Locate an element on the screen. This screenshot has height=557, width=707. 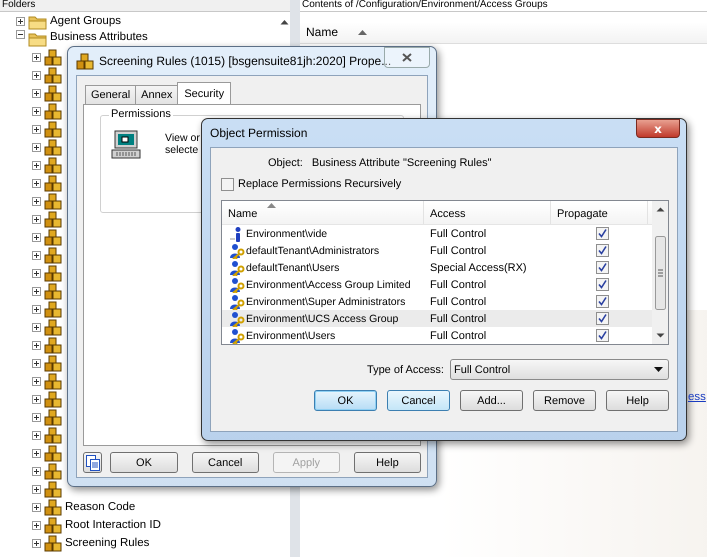
column-header: Propagate is located at coordinates (599, 212).